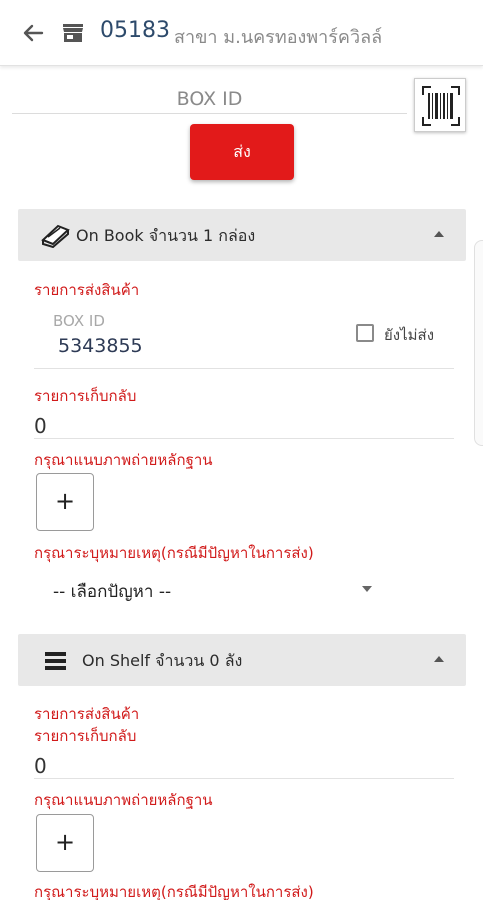  I want to click on on-book-remark-label: กรุณาระบุหมายเหตุ(กรณีมีปัญหาในการส่ง), so click(174, 553).